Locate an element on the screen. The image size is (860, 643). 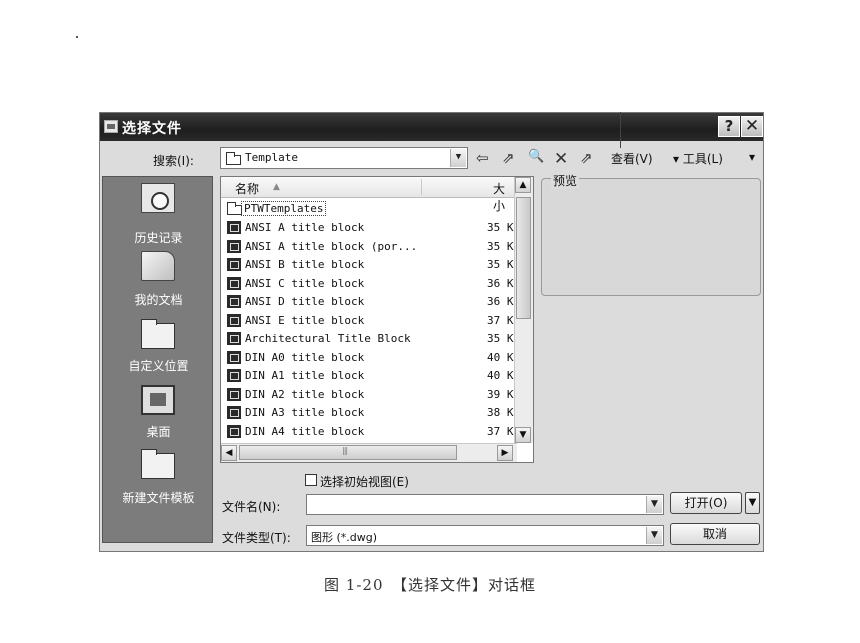
open-options-dropdown: ▼ is located at coordinates (752, 503).